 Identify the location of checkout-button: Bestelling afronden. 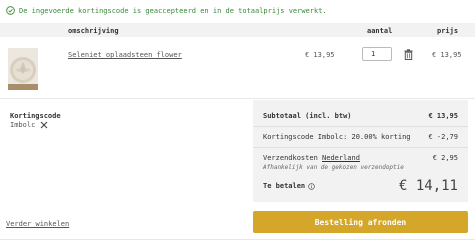
(360, 222).